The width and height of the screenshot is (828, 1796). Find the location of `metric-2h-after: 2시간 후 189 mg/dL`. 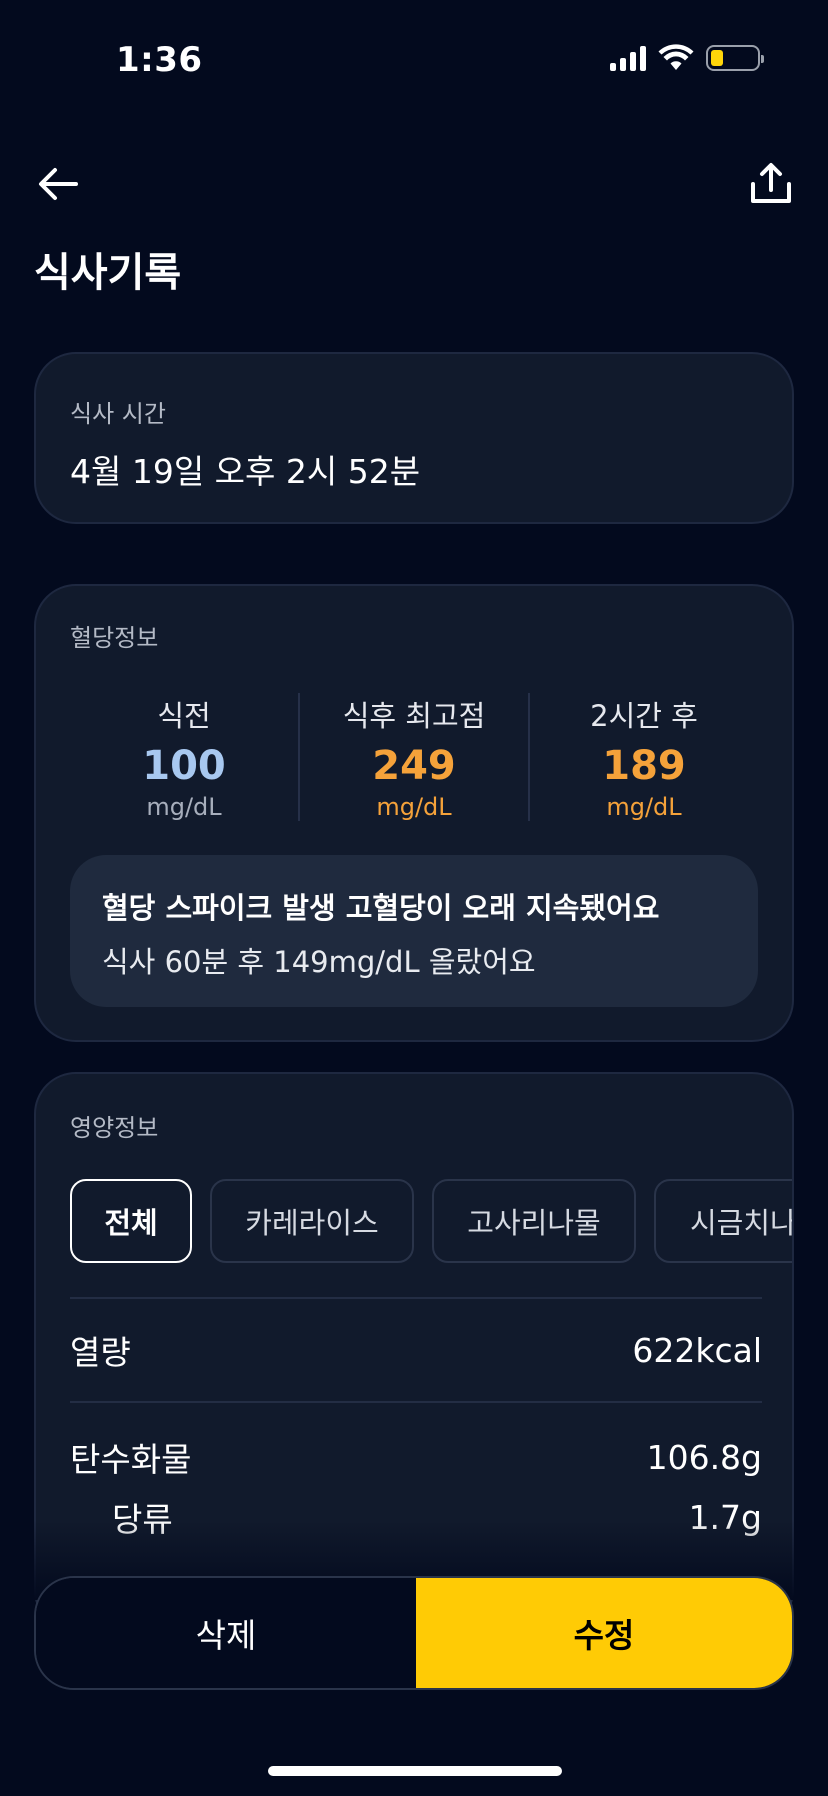

metric-2h-after: 2시간 후 189 mg/dL is located at coordinates (643, 757).